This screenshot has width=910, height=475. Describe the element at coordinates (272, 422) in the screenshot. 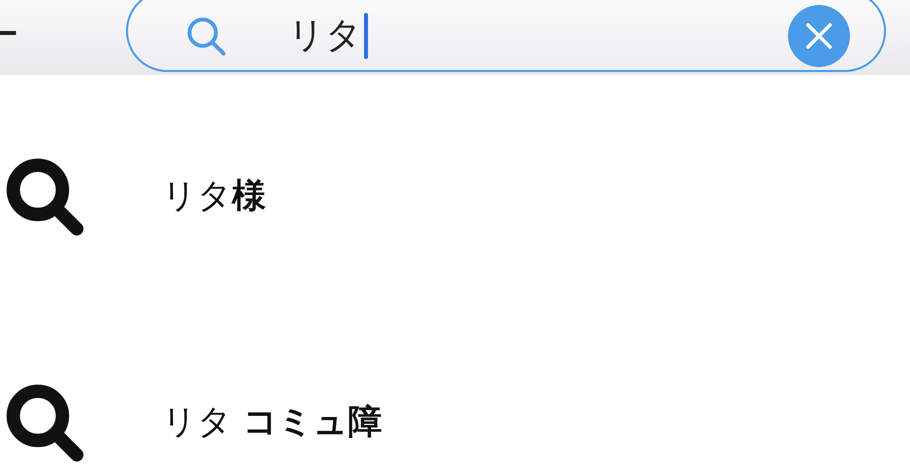

I see `suggestion-text: リタ コミュ障` at that location.